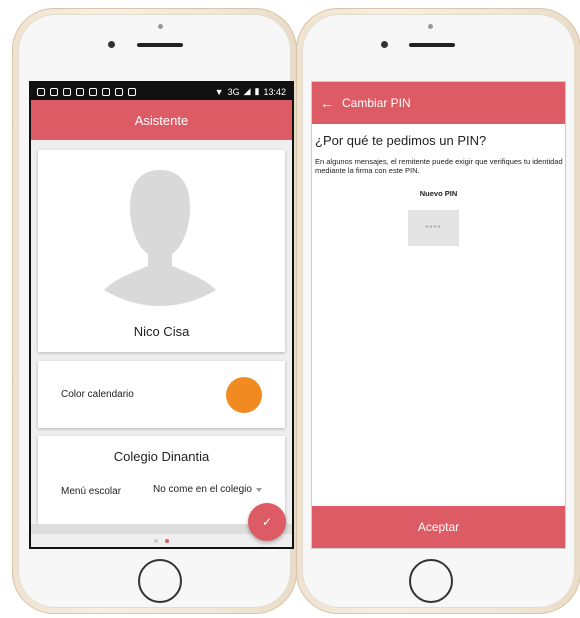 This screenshot has height=618, width=580. What do you see at coordinates (67, 91) in the screenshot?
I see `mail-icon` at bounding box center [67, 91].